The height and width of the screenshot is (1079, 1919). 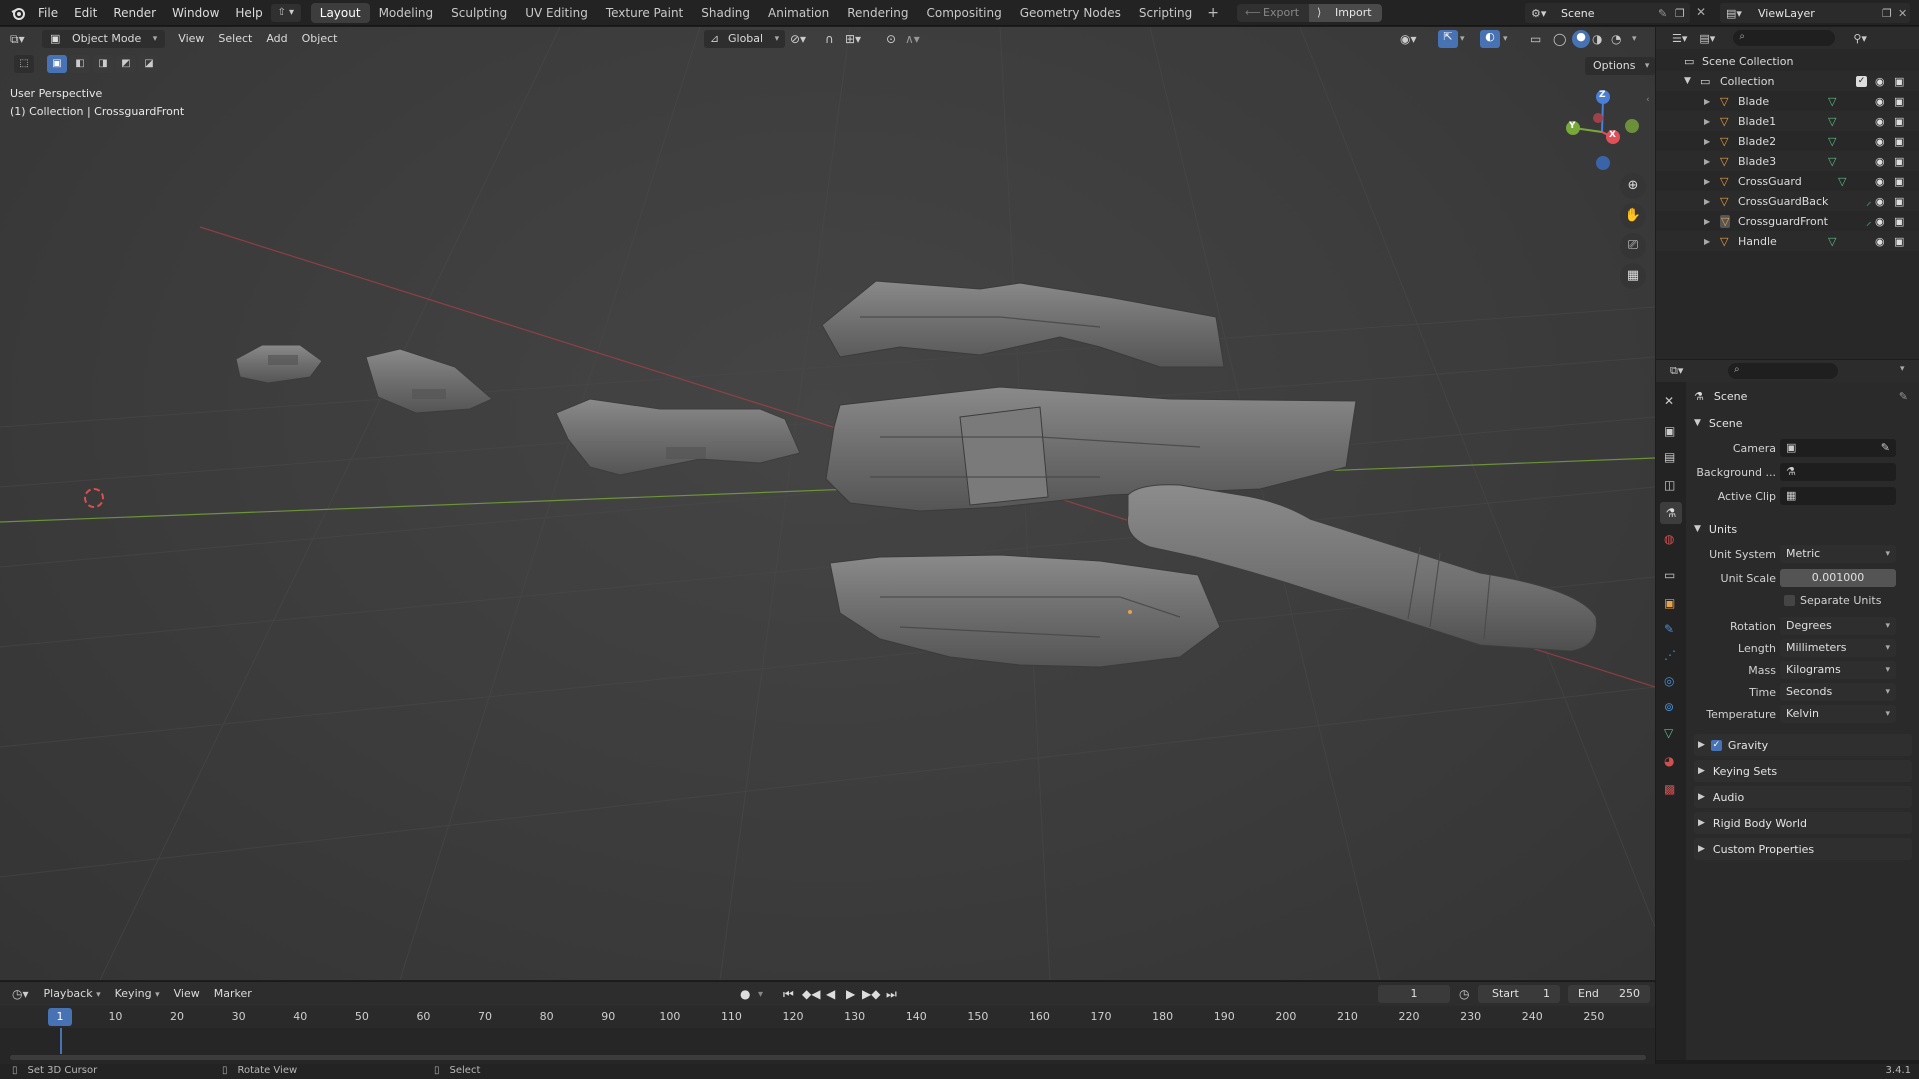 What do you see at coordinates (745, 994) in the screenshot?
I see `record-icon: ●` at bounding box center [745, 994].